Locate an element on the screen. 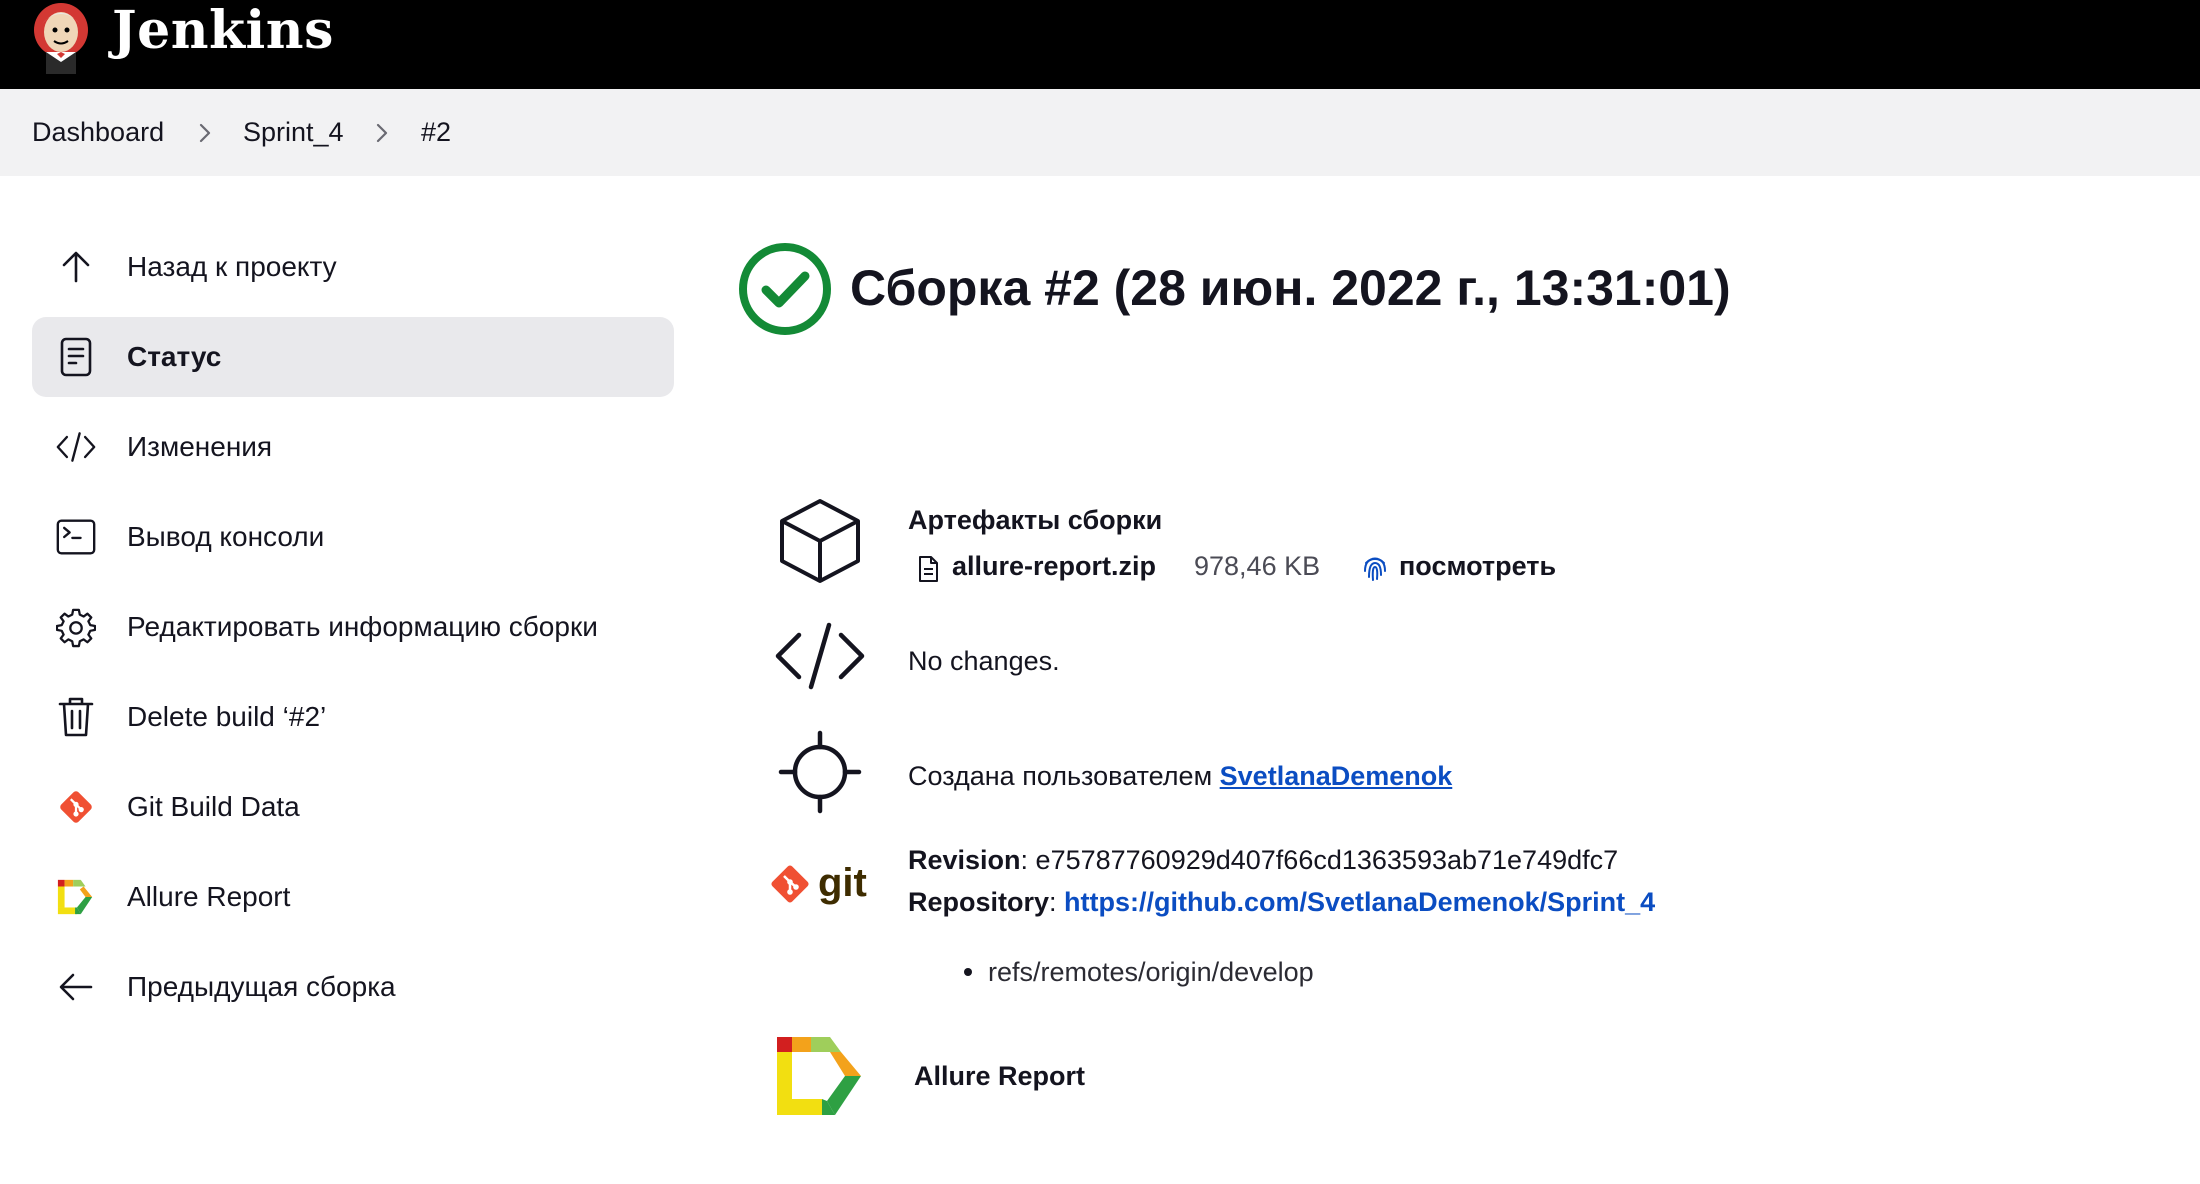  git-logo-text: git is located at coordinates (842, 883).